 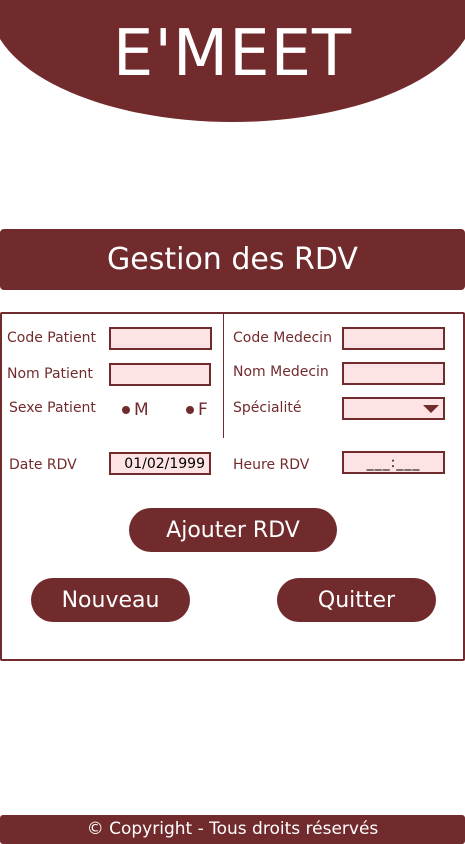 What do you see at coordinates (232, 829) in the screenshot?
I see `copyright-text: © Copyright - Tous droits réservés` at bounding box center [232, 829].